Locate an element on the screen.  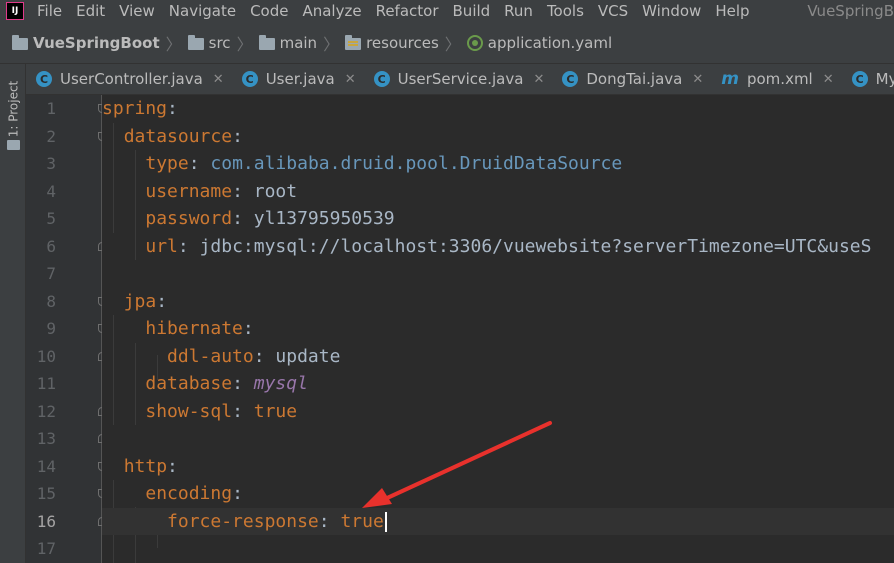
breadcrumb-main: main is located at coordinates (288, 42).